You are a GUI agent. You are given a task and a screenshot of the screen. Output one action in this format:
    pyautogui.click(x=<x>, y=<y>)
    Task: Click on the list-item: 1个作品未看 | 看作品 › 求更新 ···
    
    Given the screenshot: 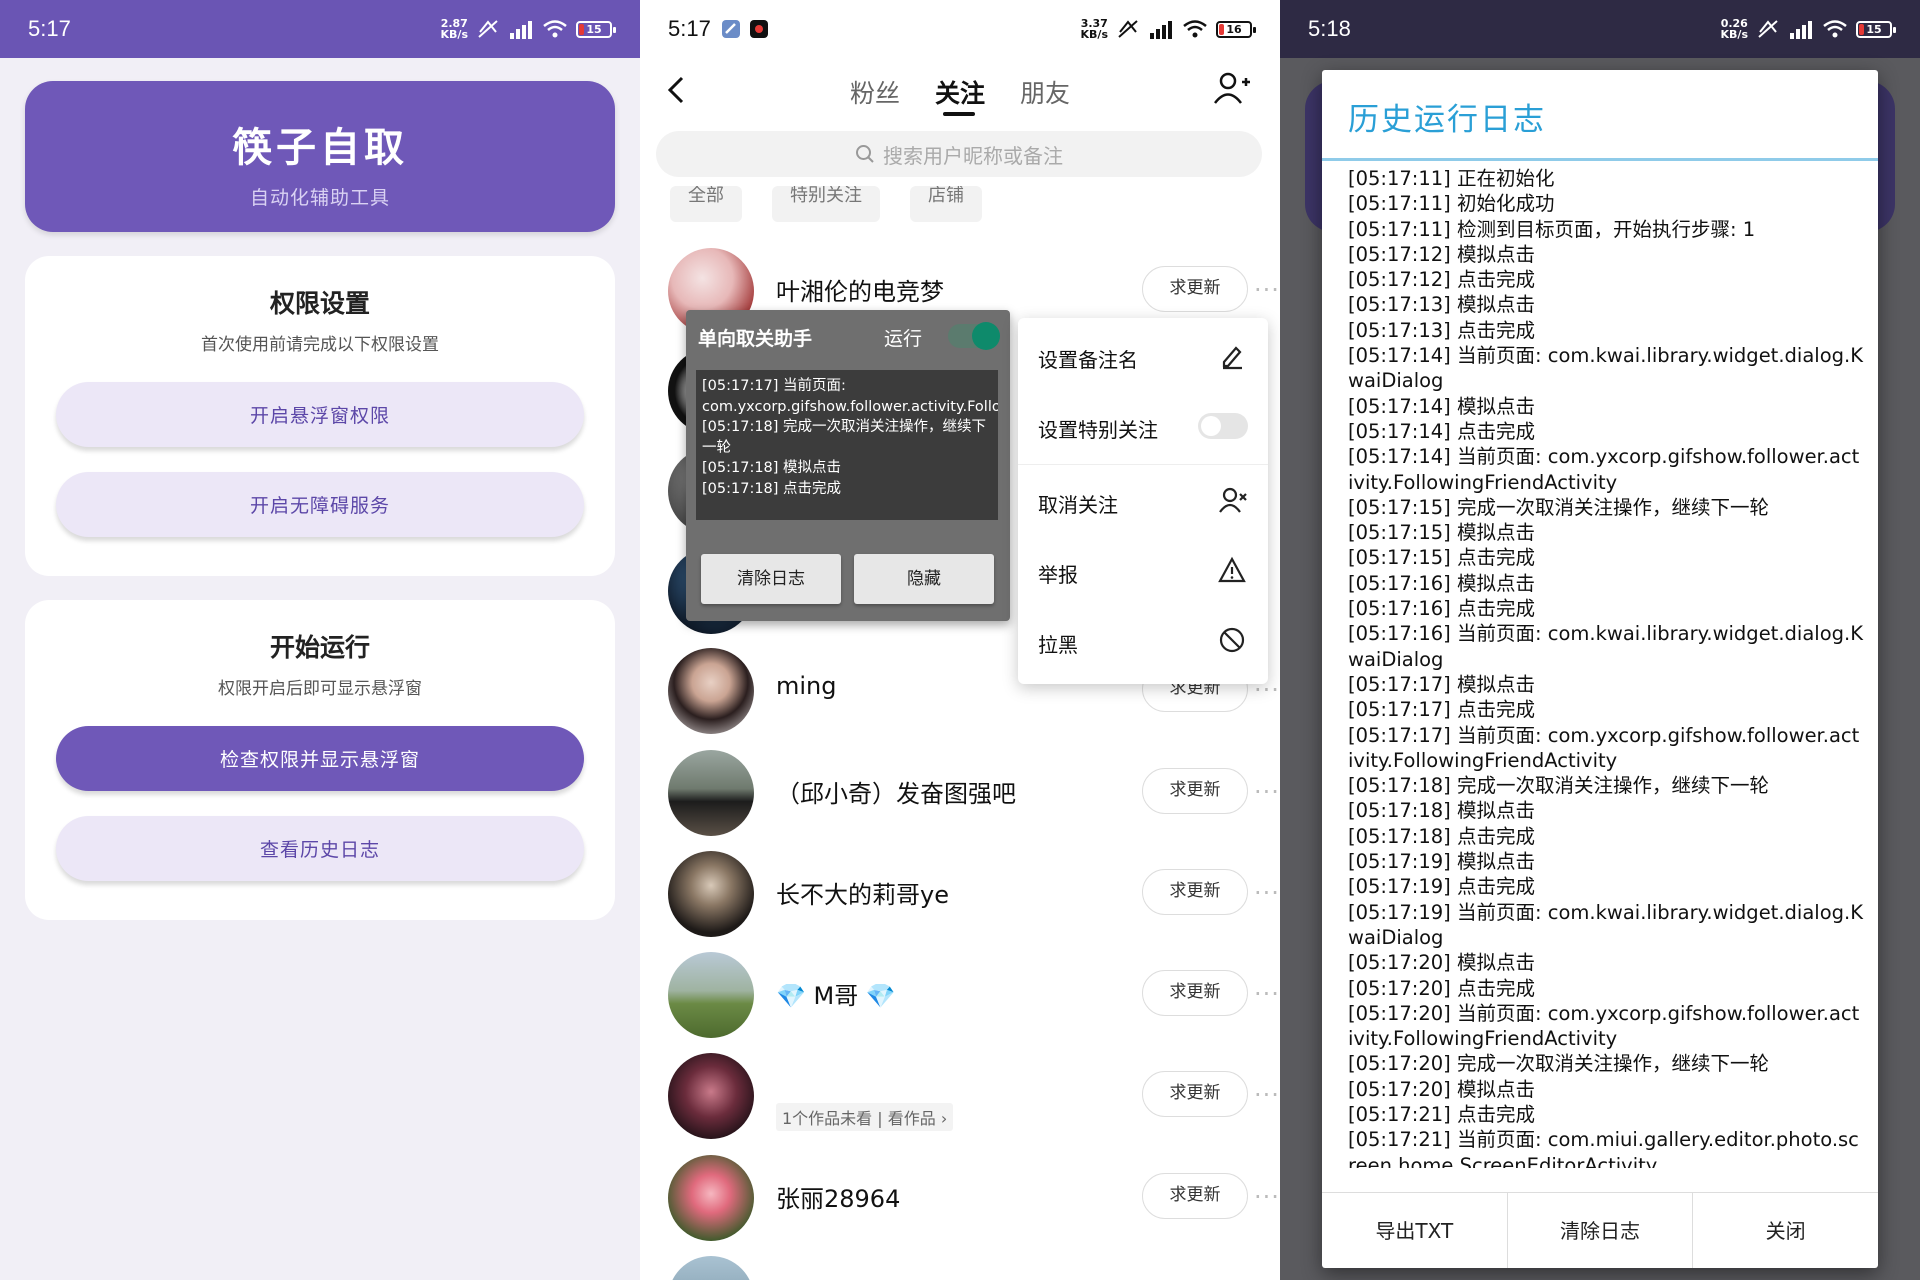 What is the action you would take?
    pyautogui.click(x=973, y=1097)
    